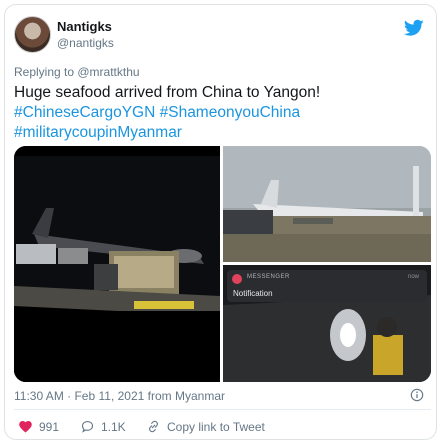 The height and width of the screenshot is (444, 441). I want to click on photo-daytime-plane, so click(327, 204).